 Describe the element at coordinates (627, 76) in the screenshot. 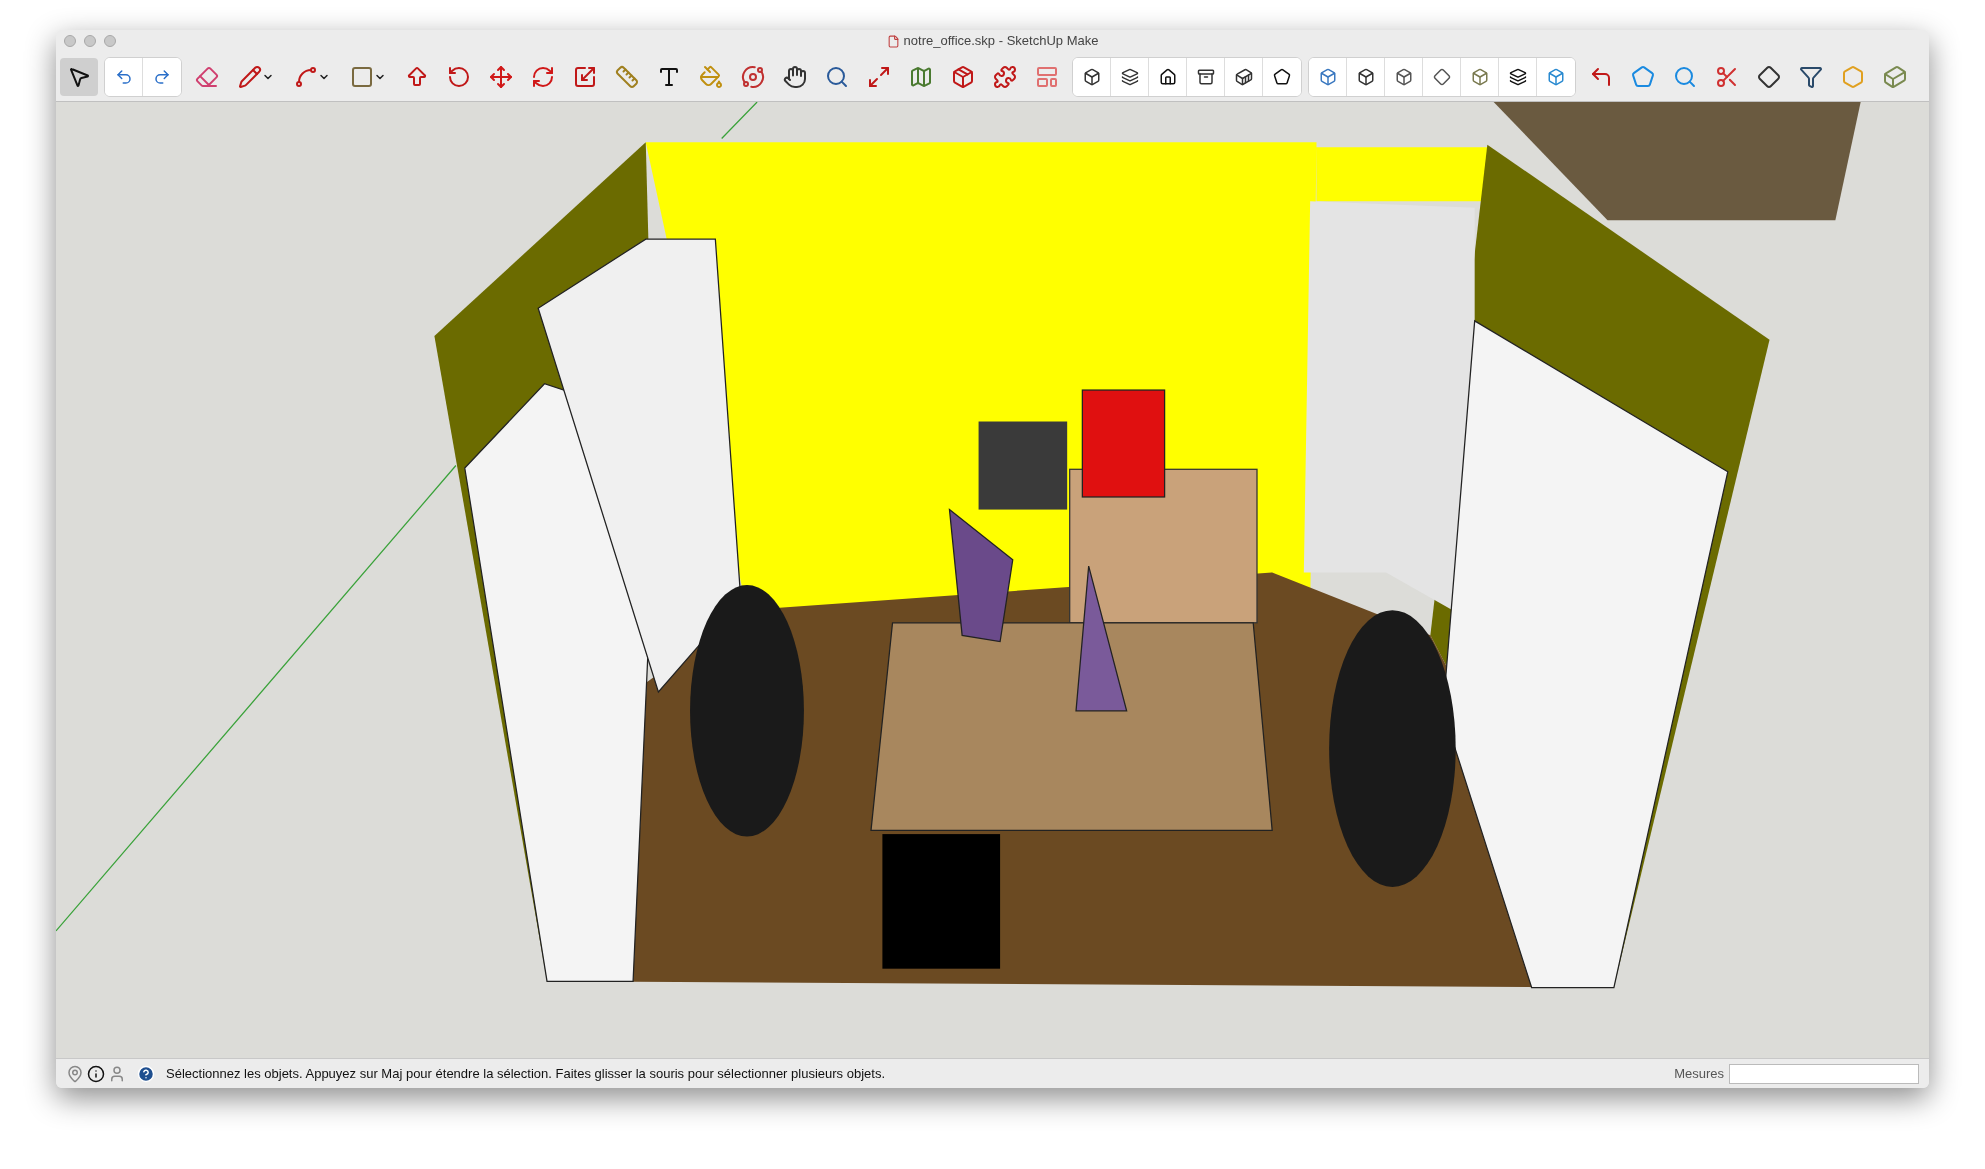

I see `tape-measure-icon` at that location.